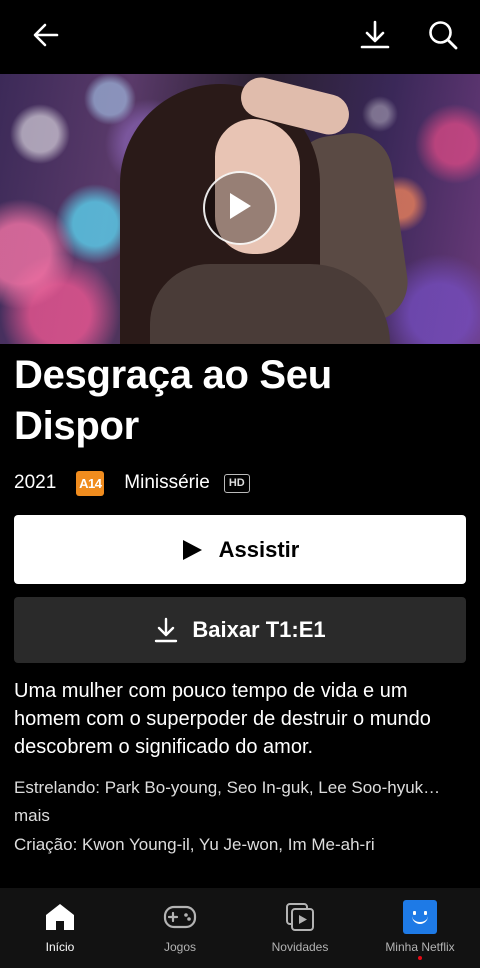 This screenshot has height=968, width=480. I want to click on release-year: 2021, so click(35, 482).